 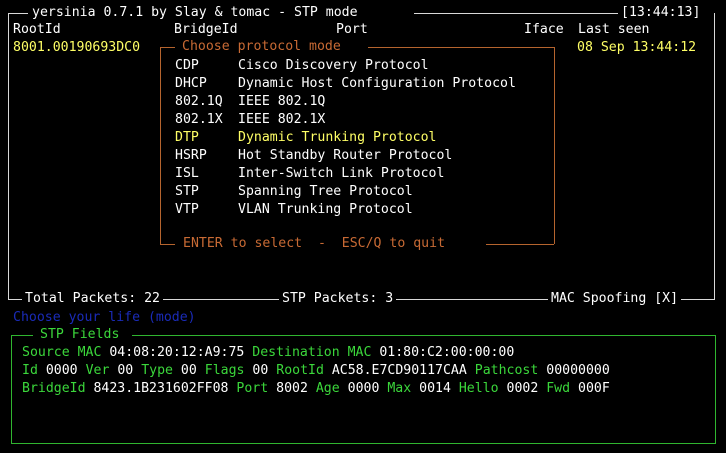 What do you see at coordinates (364, 388) in the screenshot?
I see `field-age: 0000` at bounding box center [364, 388].